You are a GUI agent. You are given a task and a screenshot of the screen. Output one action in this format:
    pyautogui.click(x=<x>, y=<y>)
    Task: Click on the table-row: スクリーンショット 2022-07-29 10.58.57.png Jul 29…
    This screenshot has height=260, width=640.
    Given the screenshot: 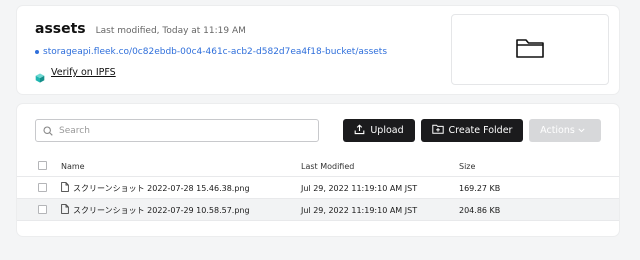 What is the action you would take?
    pyautogui.click(x=318, y=210)
    